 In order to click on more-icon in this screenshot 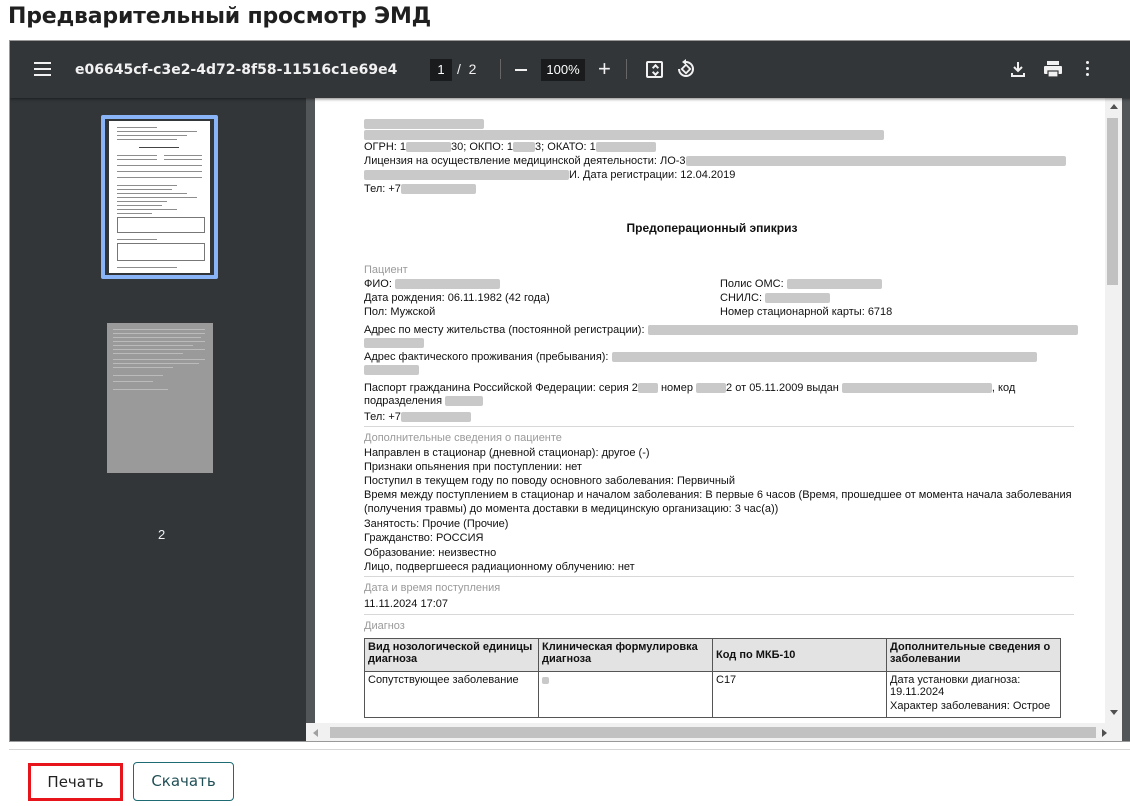, I will do `click(1088, 70)`.